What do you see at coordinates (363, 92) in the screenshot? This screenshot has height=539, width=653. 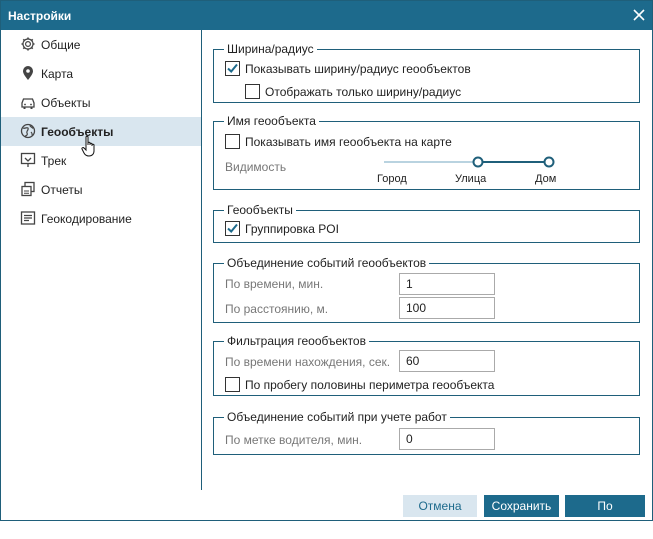 I see `checkbox-label: Отображать только ширину/радиус` at bounding box center [363, 92].